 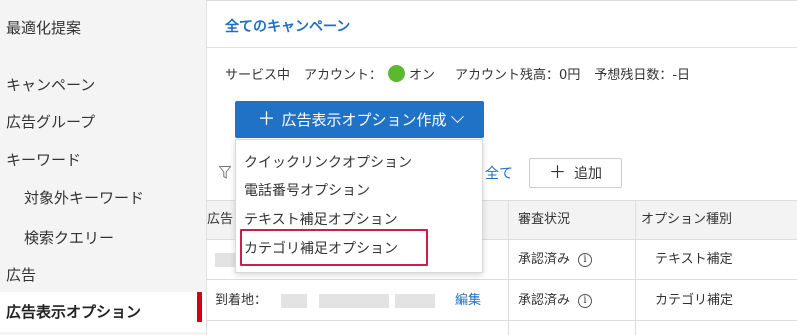 What do you see at coordinates (51, 85) in the screenshot?
I see `sidebar-item-label: キャンペーン` at bounding box center [51, 85].